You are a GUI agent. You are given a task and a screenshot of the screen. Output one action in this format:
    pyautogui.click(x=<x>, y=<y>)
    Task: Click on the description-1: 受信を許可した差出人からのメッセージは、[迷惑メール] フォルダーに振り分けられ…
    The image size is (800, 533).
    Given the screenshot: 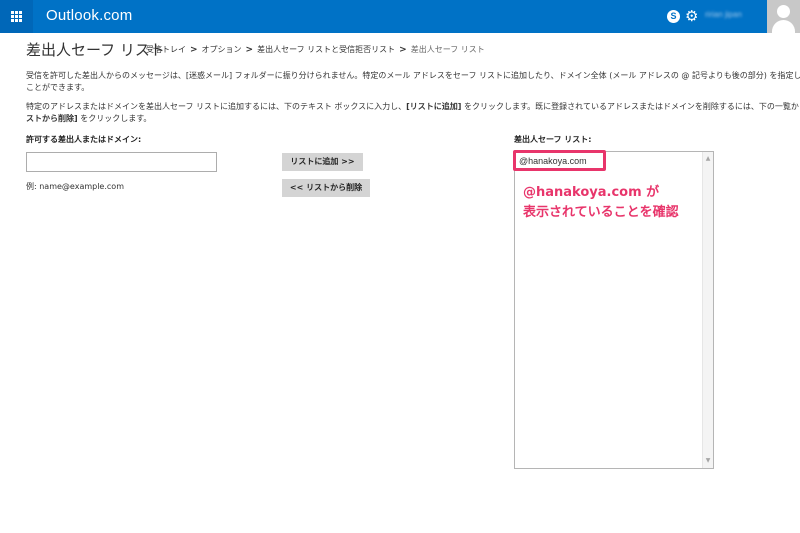 What is the action you would take?
    pyautogui.click(x=413, y=82)
    